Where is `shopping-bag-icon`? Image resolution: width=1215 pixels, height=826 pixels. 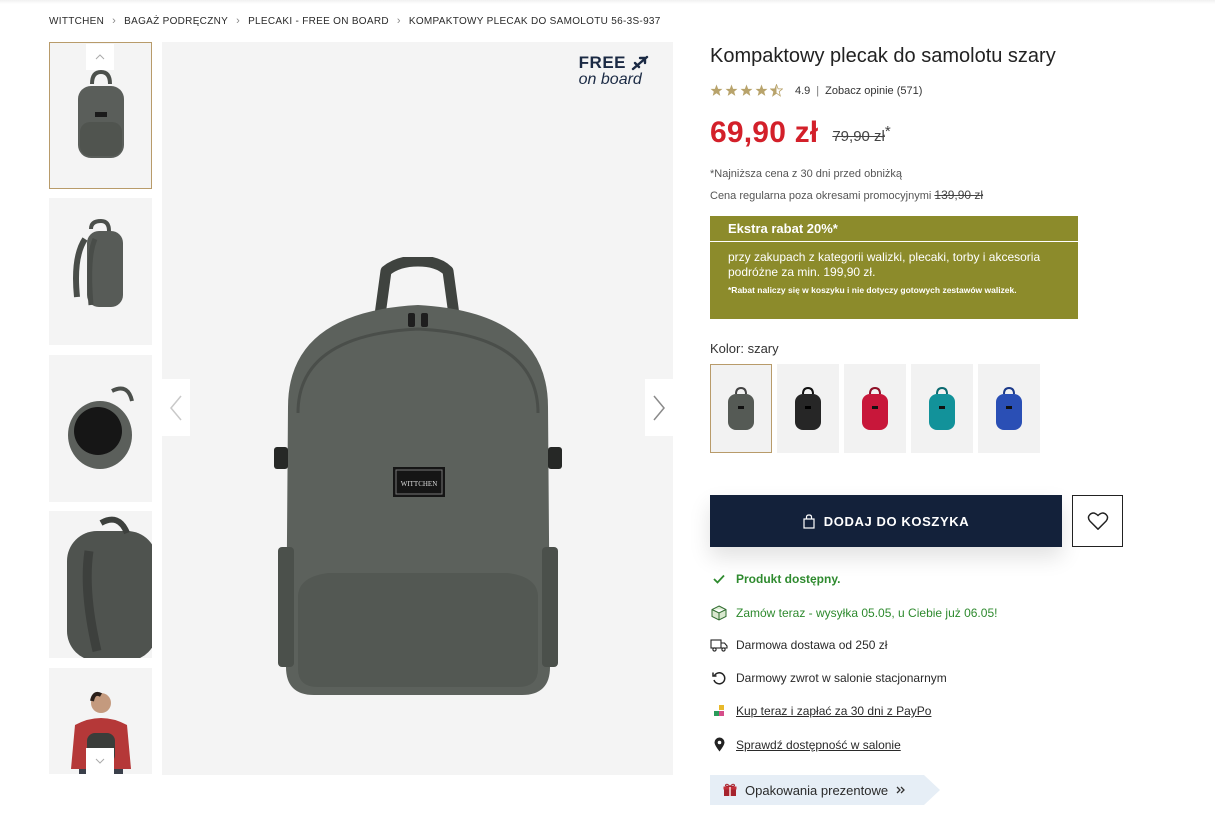
shopping-bag-icon is located at coordinates (809, 521).